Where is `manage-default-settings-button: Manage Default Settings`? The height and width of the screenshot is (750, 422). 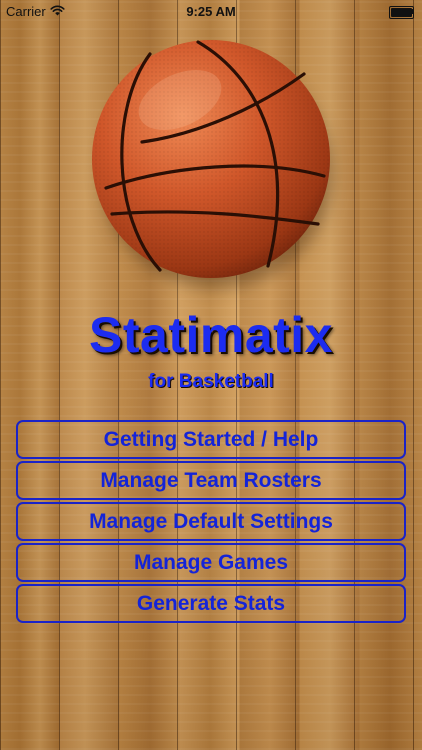
manage-default-settings-button: Manage Default Settings is located at coordinates (211, 521).